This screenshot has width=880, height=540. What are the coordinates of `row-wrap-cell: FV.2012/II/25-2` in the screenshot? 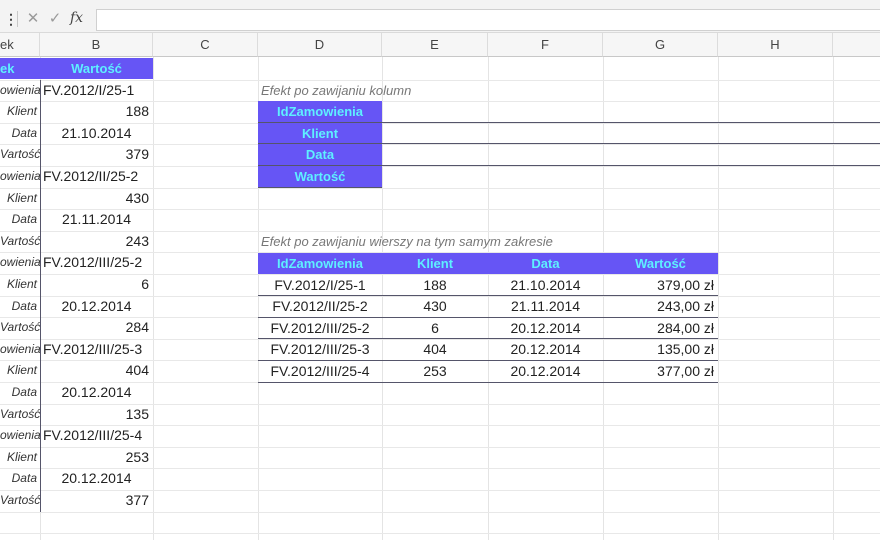 It's located at (320, 306).